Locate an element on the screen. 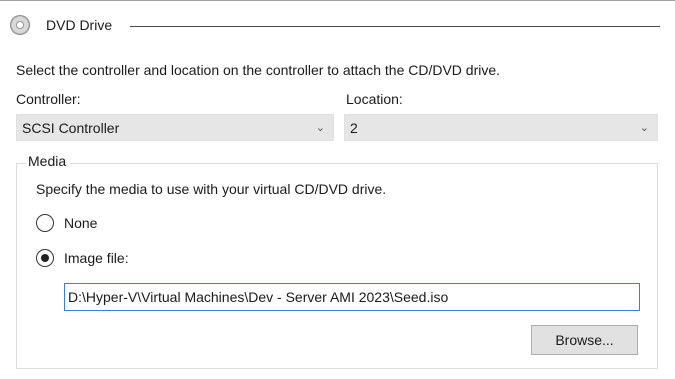  media-legend: Media is located at coordinates (48, 161).